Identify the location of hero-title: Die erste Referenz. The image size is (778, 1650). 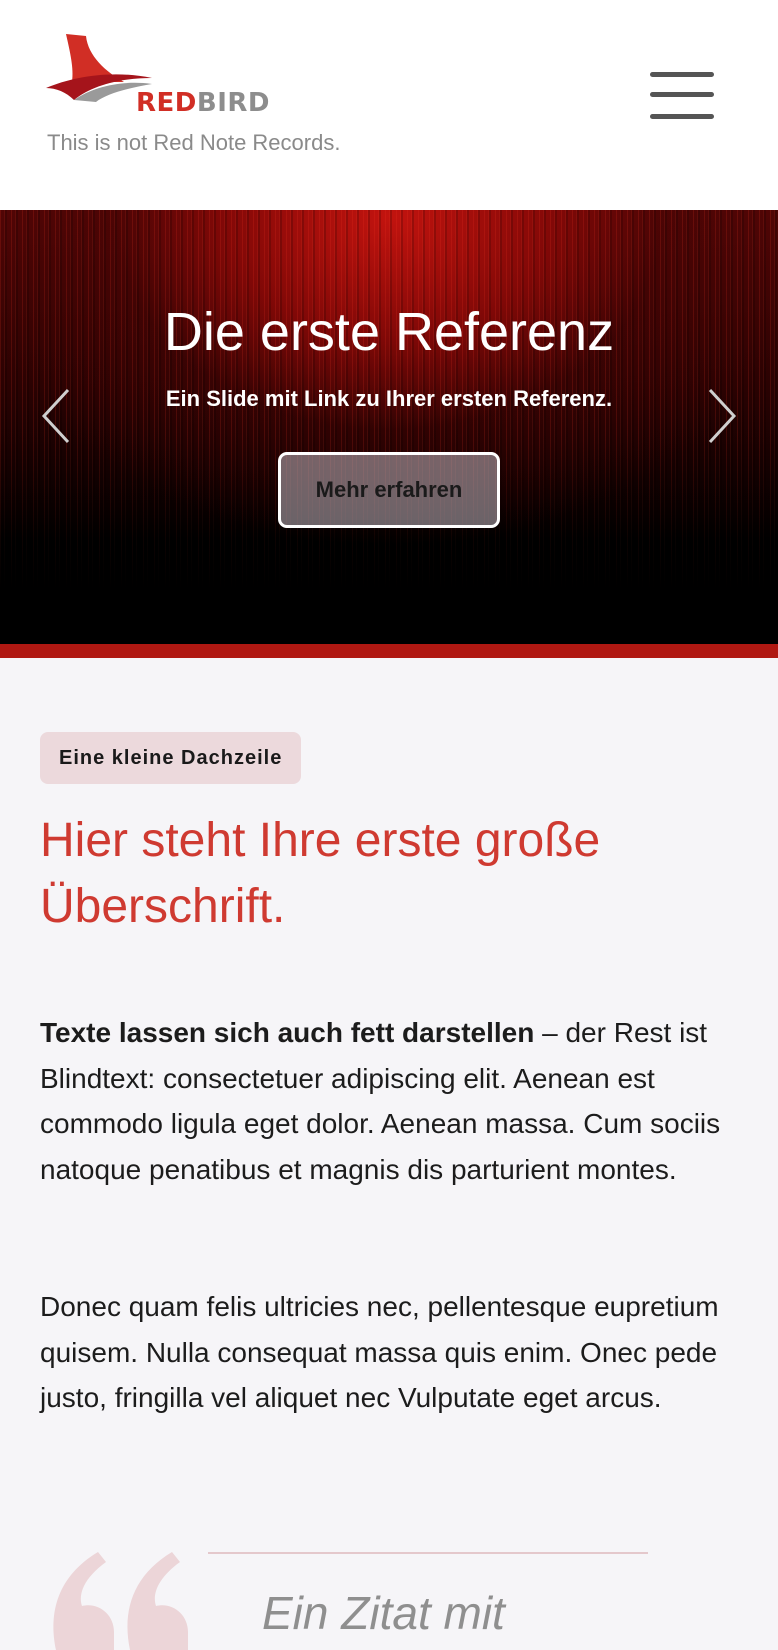
(389, 332).